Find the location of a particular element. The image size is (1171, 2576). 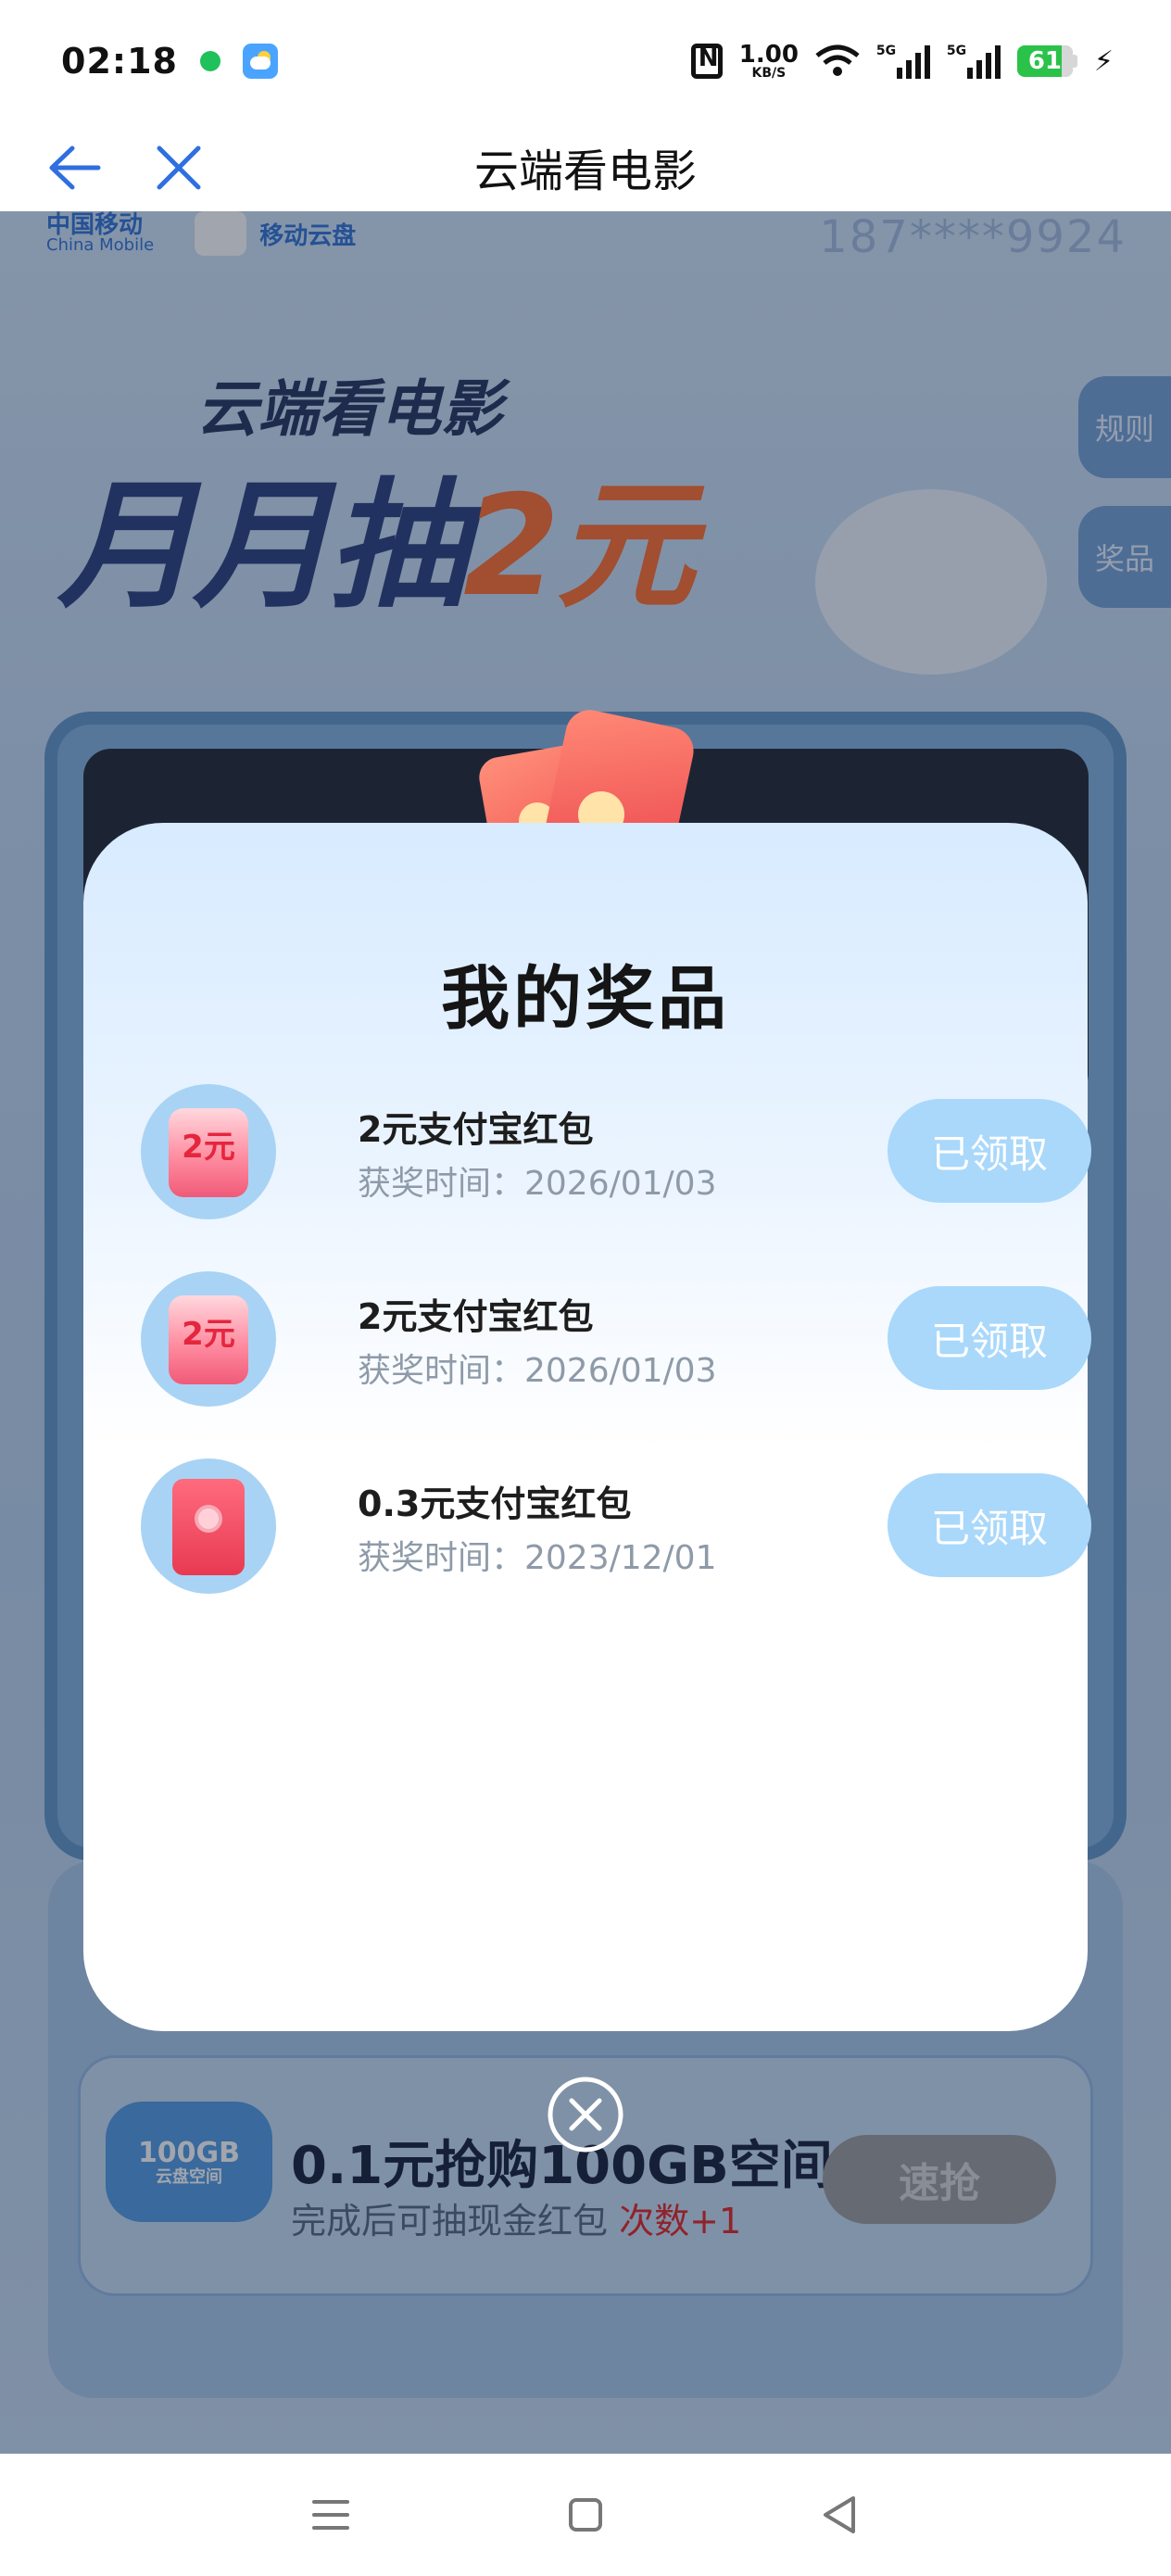

red-envelope-icon is located at coordinates (209, 1526).